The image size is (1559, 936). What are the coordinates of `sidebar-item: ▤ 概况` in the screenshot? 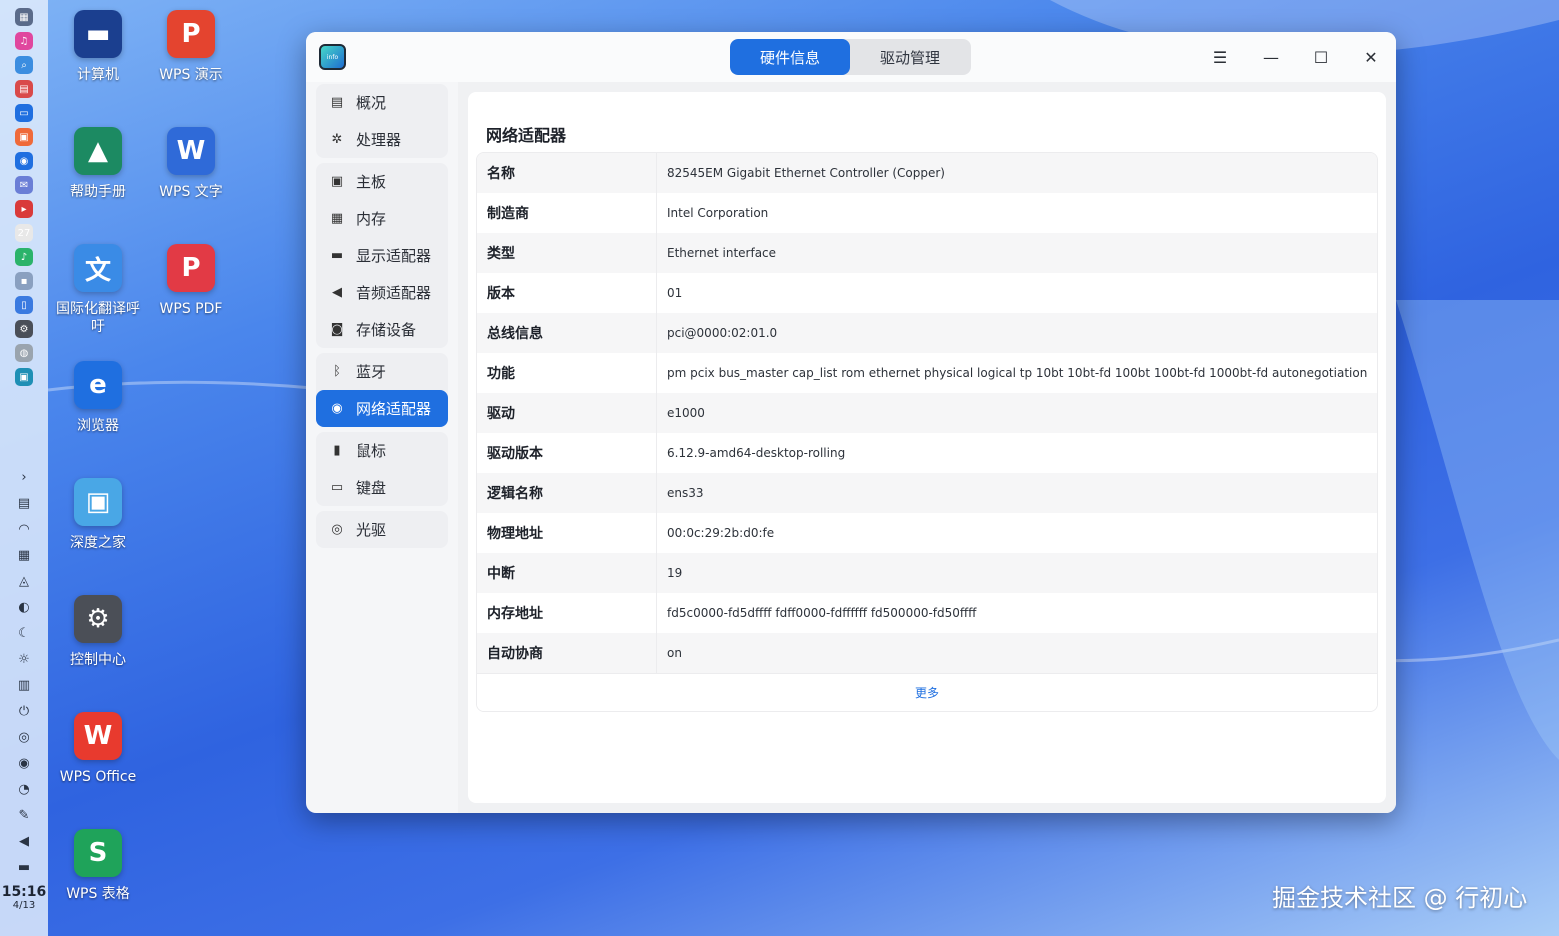 It's located at (382, 102).